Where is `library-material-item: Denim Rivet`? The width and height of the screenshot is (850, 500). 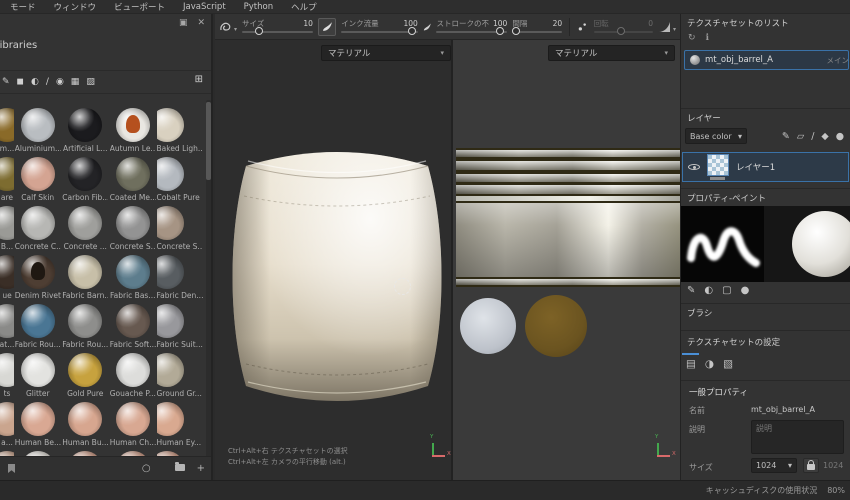
library-material-item: Denim Rivet is located at coordinates (38, 279).